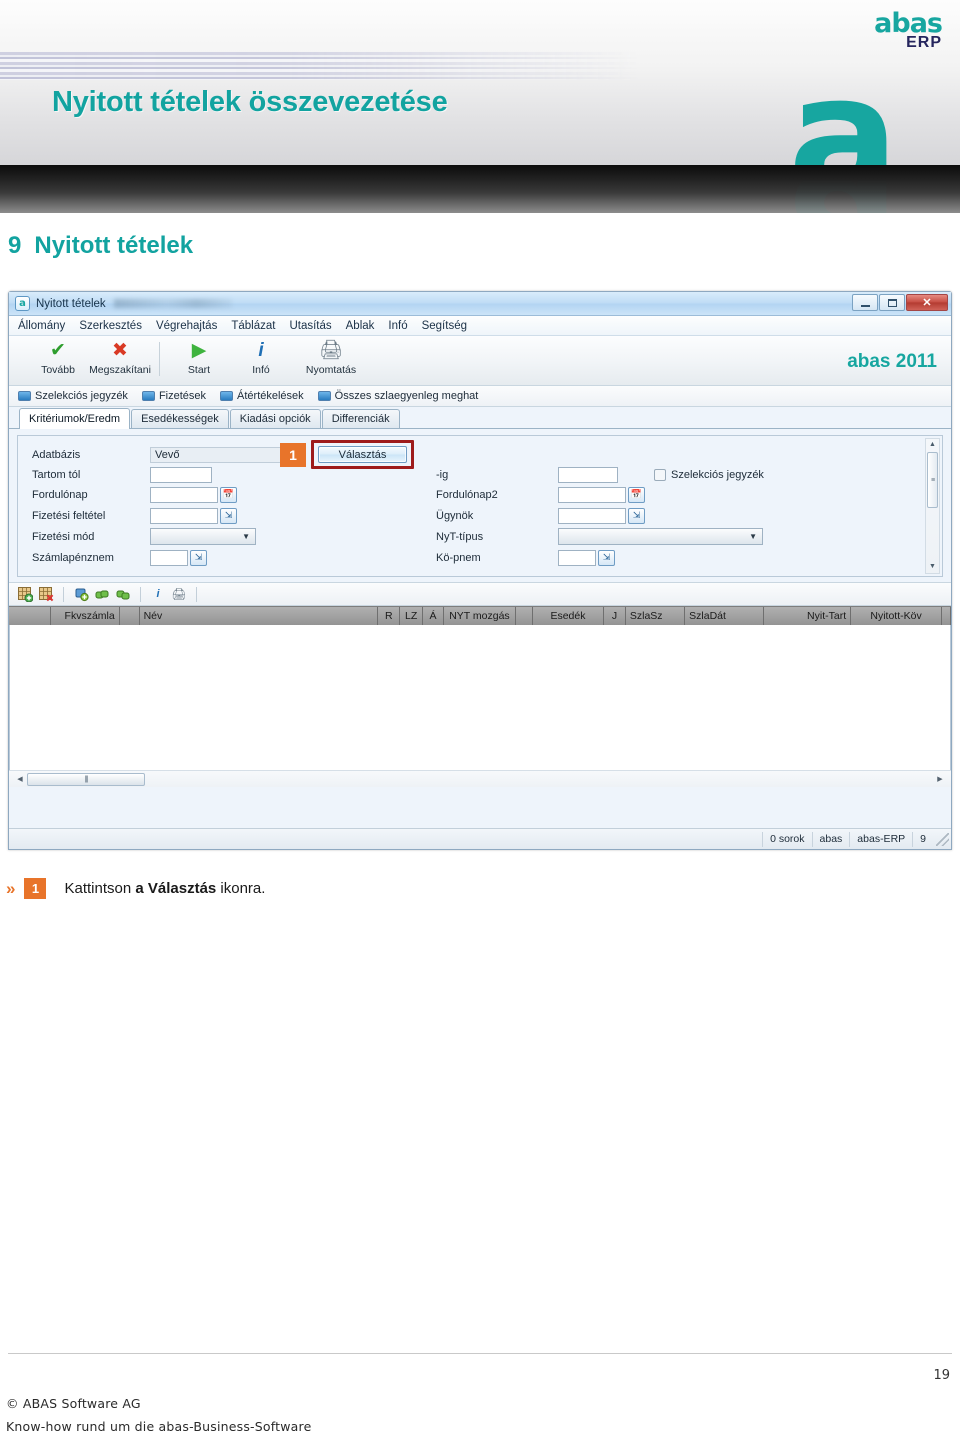 The image size is (960, 1436). What do you see at coordinates (389, 616) in the screenshot?
I see `col-header-r: R` at bounding box center [389, 616].